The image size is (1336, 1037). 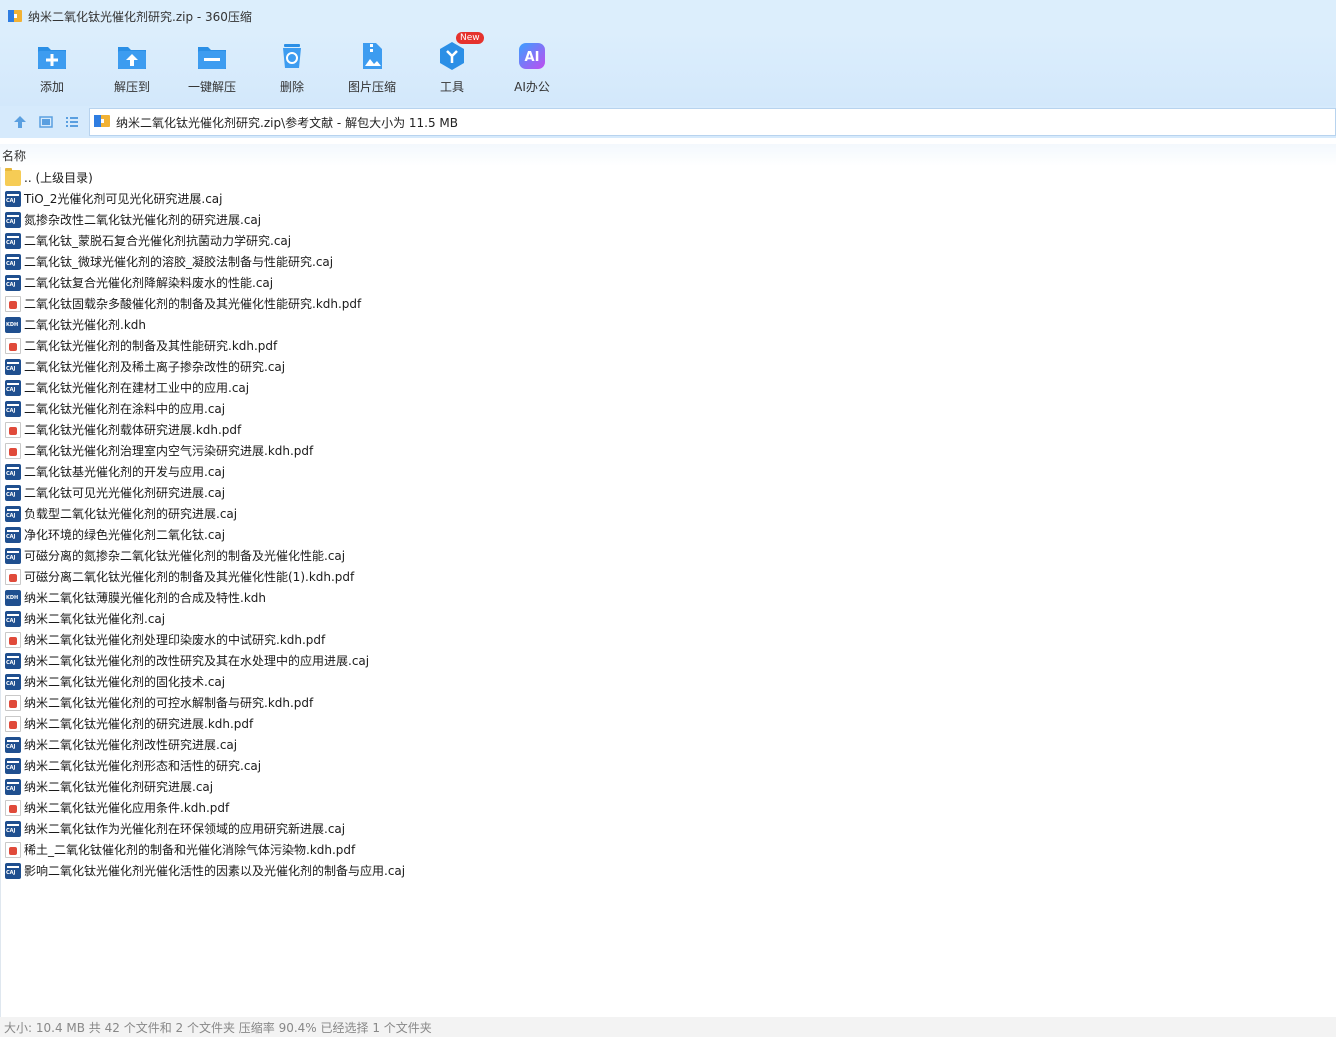 What do you see at coordinates (668, 177) in the screenshot?
I see `file-row: .. (上级目录)` at bounding box center [668, 177].